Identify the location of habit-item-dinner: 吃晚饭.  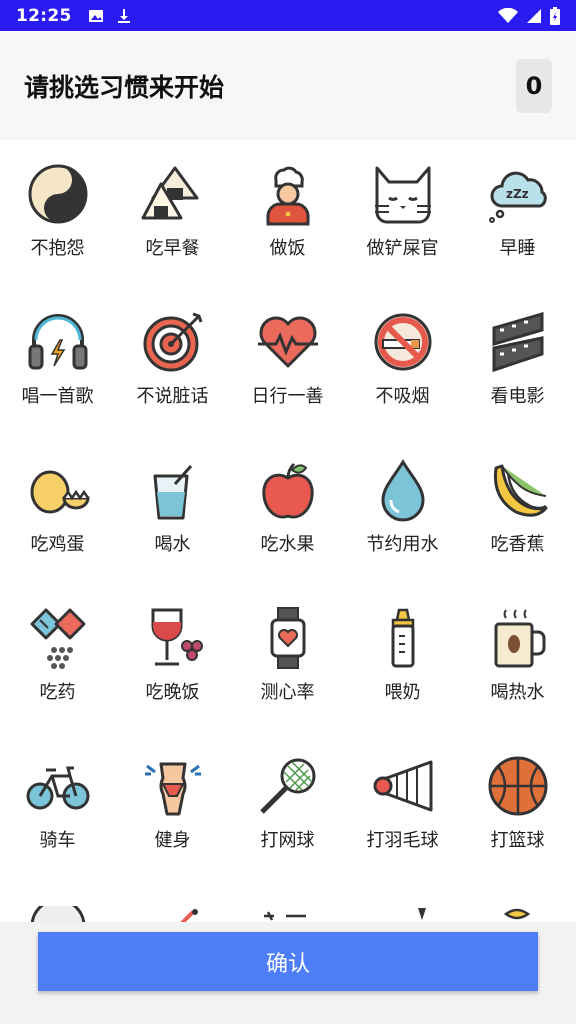
(172, 658).